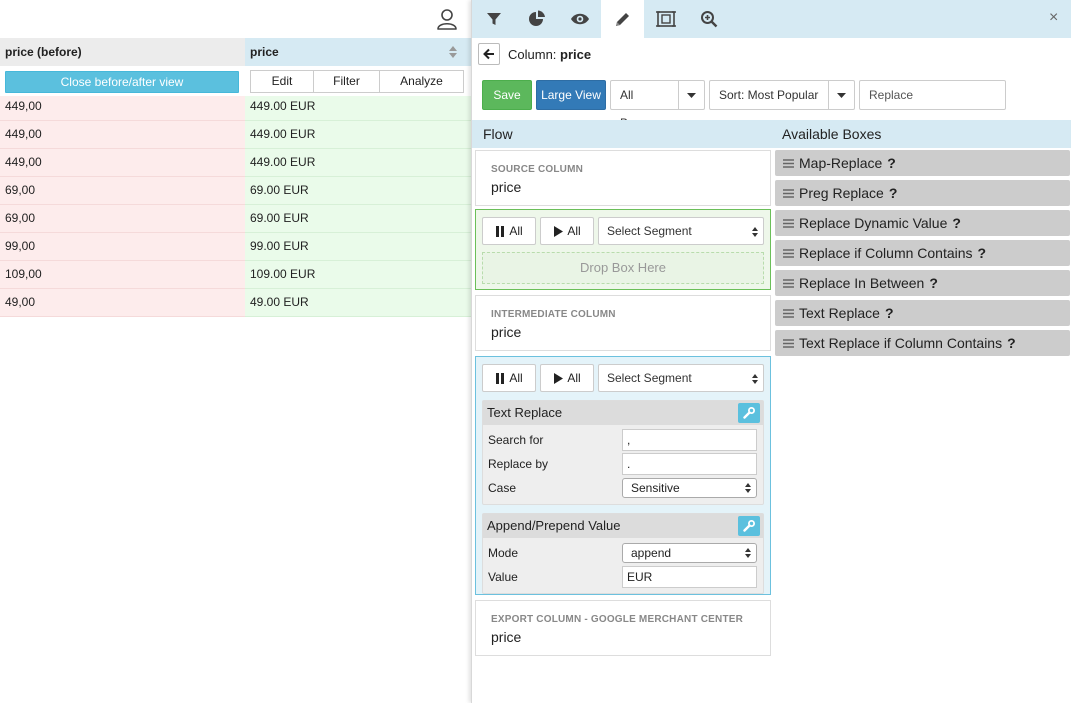 This screenshot has height=703, width=1071. Describe the element at coordinates (507, 95) in the screenshot. I see `save-button: Save` at that location.